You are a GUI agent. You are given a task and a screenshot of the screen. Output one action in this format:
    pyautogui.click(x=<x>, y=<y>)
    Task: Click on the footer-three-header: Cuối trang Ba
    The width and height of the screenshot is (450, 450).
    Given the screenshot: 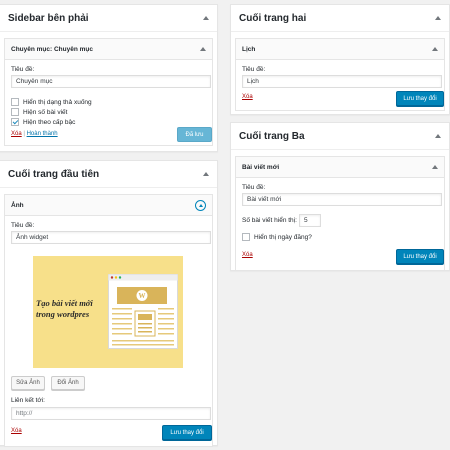 What is the action you would take?
    pyautogui.click(x=340, y=136)
    